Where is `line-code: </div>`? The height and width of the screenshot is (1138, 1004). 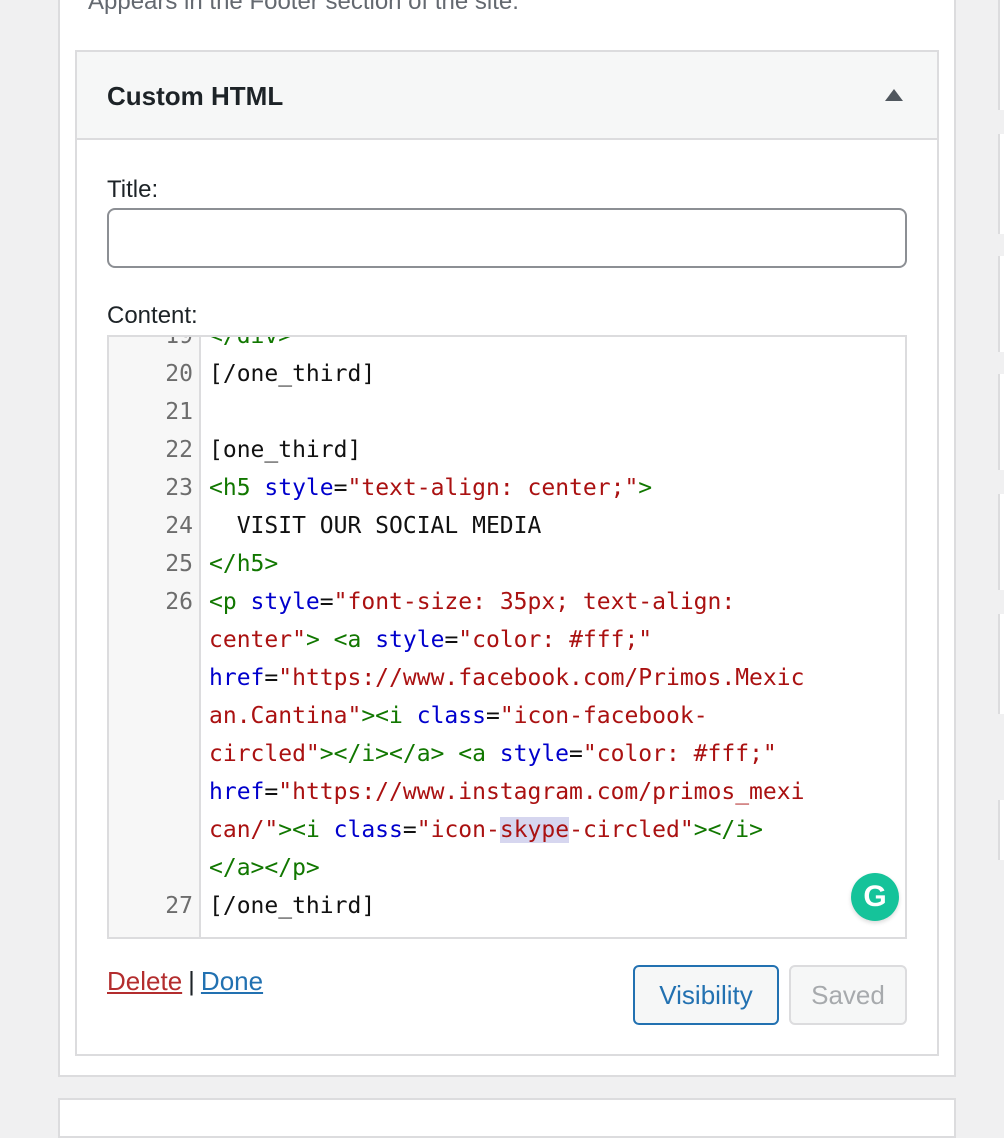 line-code: </div> is located at coordinates (251, 345).